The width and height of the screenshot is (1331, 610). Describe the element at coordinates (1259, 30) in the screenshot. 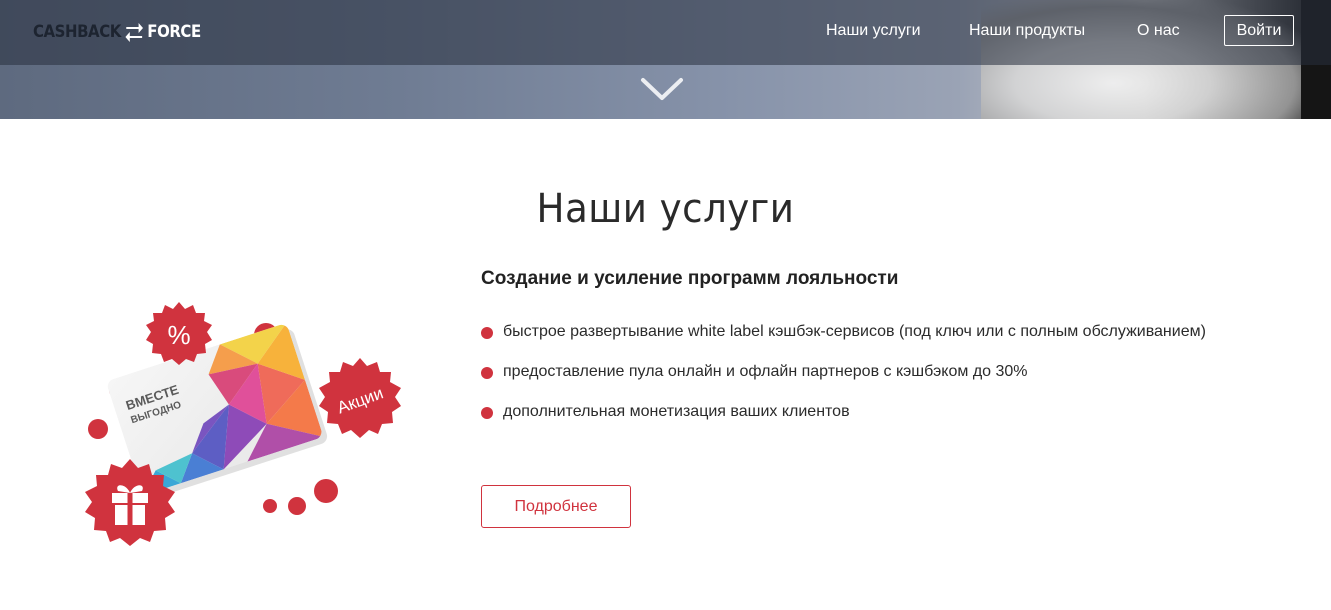

I see `login-button: Войти` at that location.